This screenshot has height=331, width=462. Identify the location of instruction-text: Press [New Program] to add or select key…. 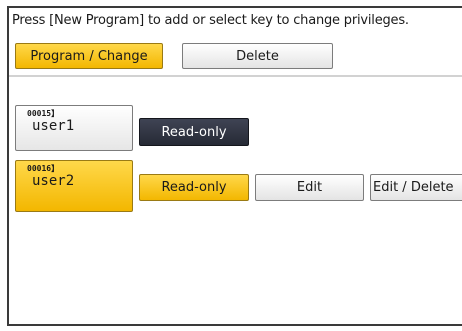
(210, 20).